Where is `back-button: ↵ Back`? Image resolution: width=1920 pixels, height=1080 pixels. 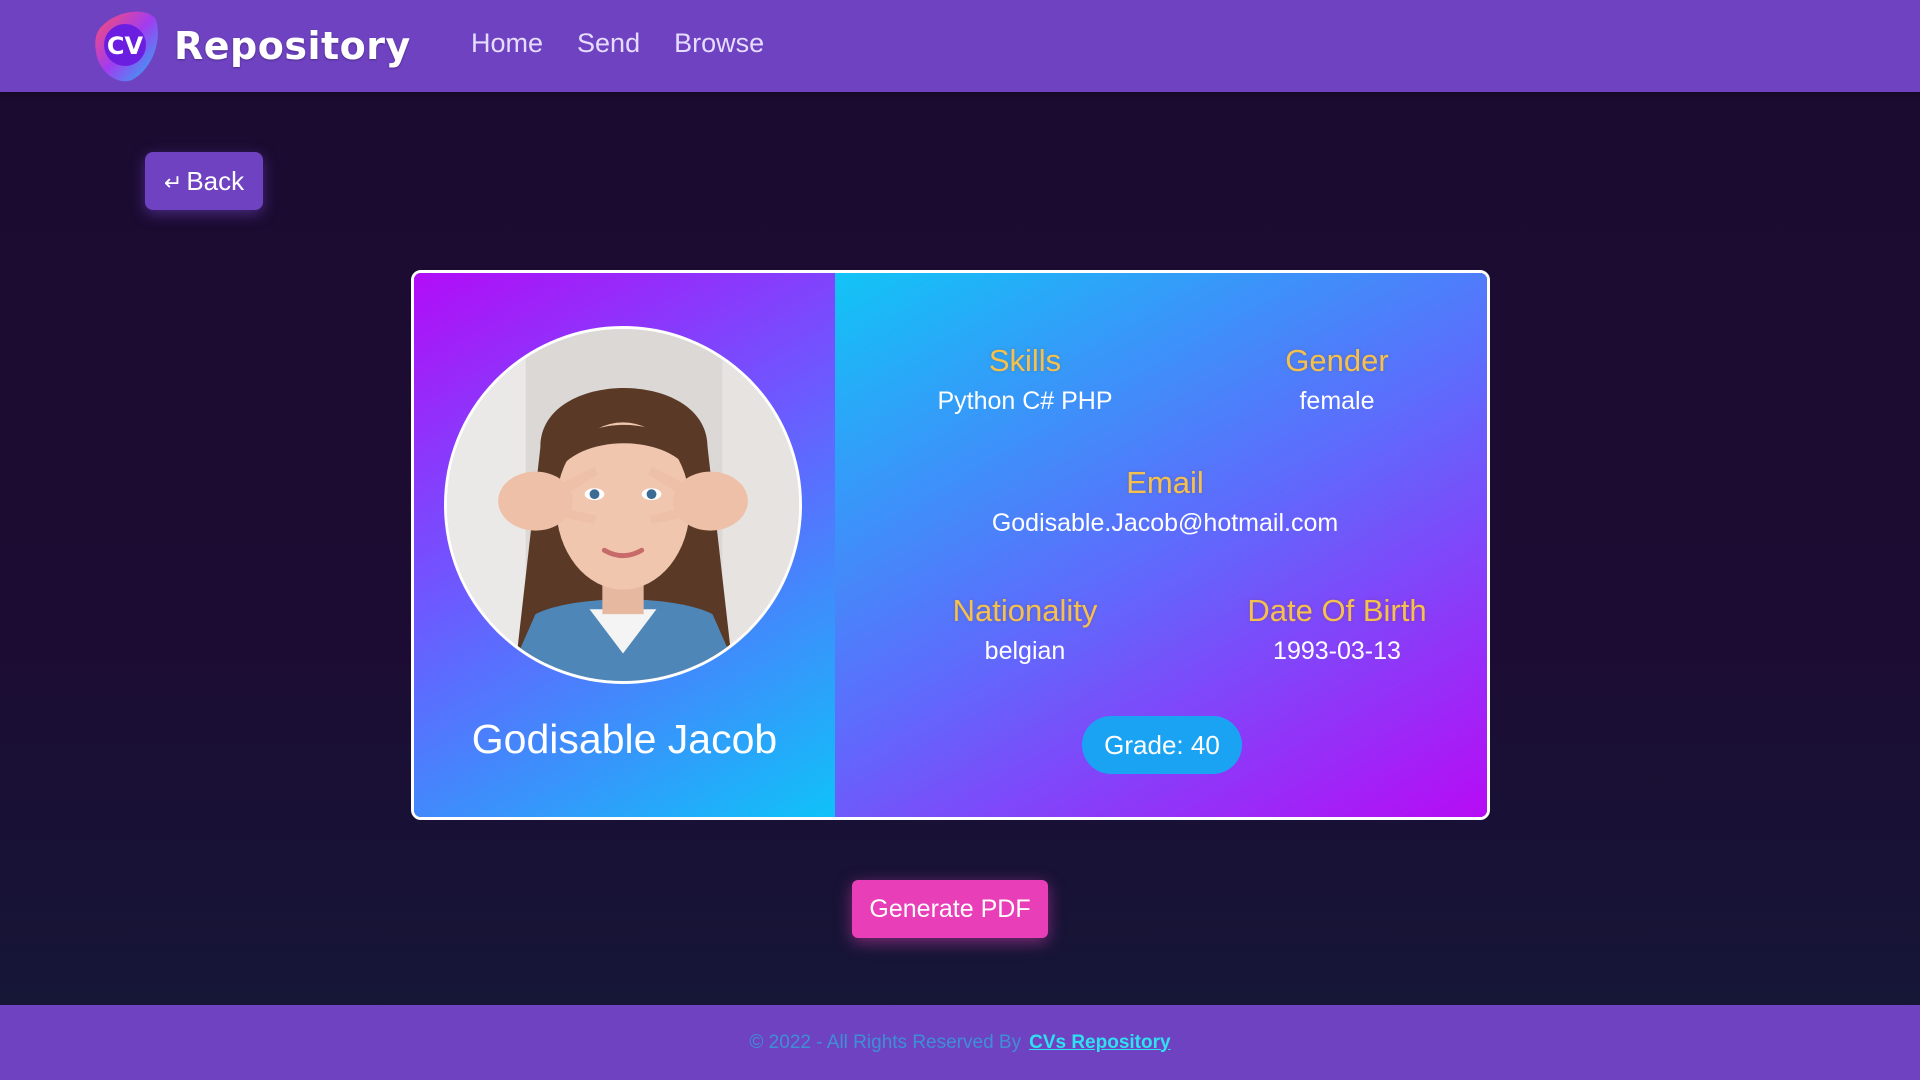 back-button: ↵ Back is located at coordinates (204, 181).